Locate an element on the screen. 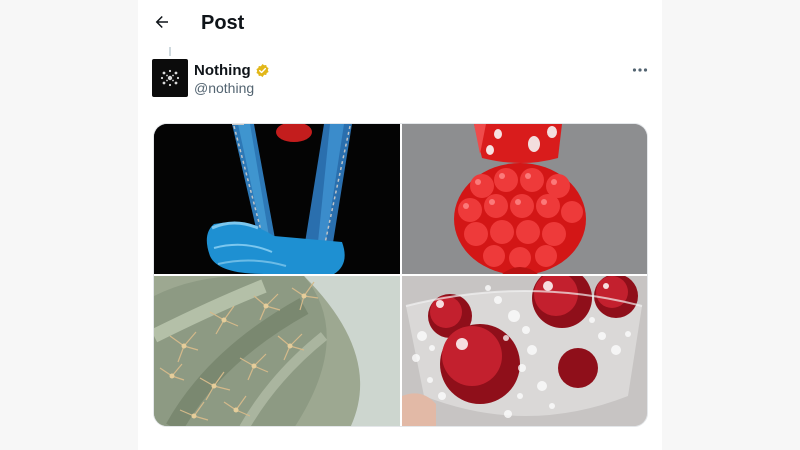  verified-badge-icon is located at coordinates (262, 70).